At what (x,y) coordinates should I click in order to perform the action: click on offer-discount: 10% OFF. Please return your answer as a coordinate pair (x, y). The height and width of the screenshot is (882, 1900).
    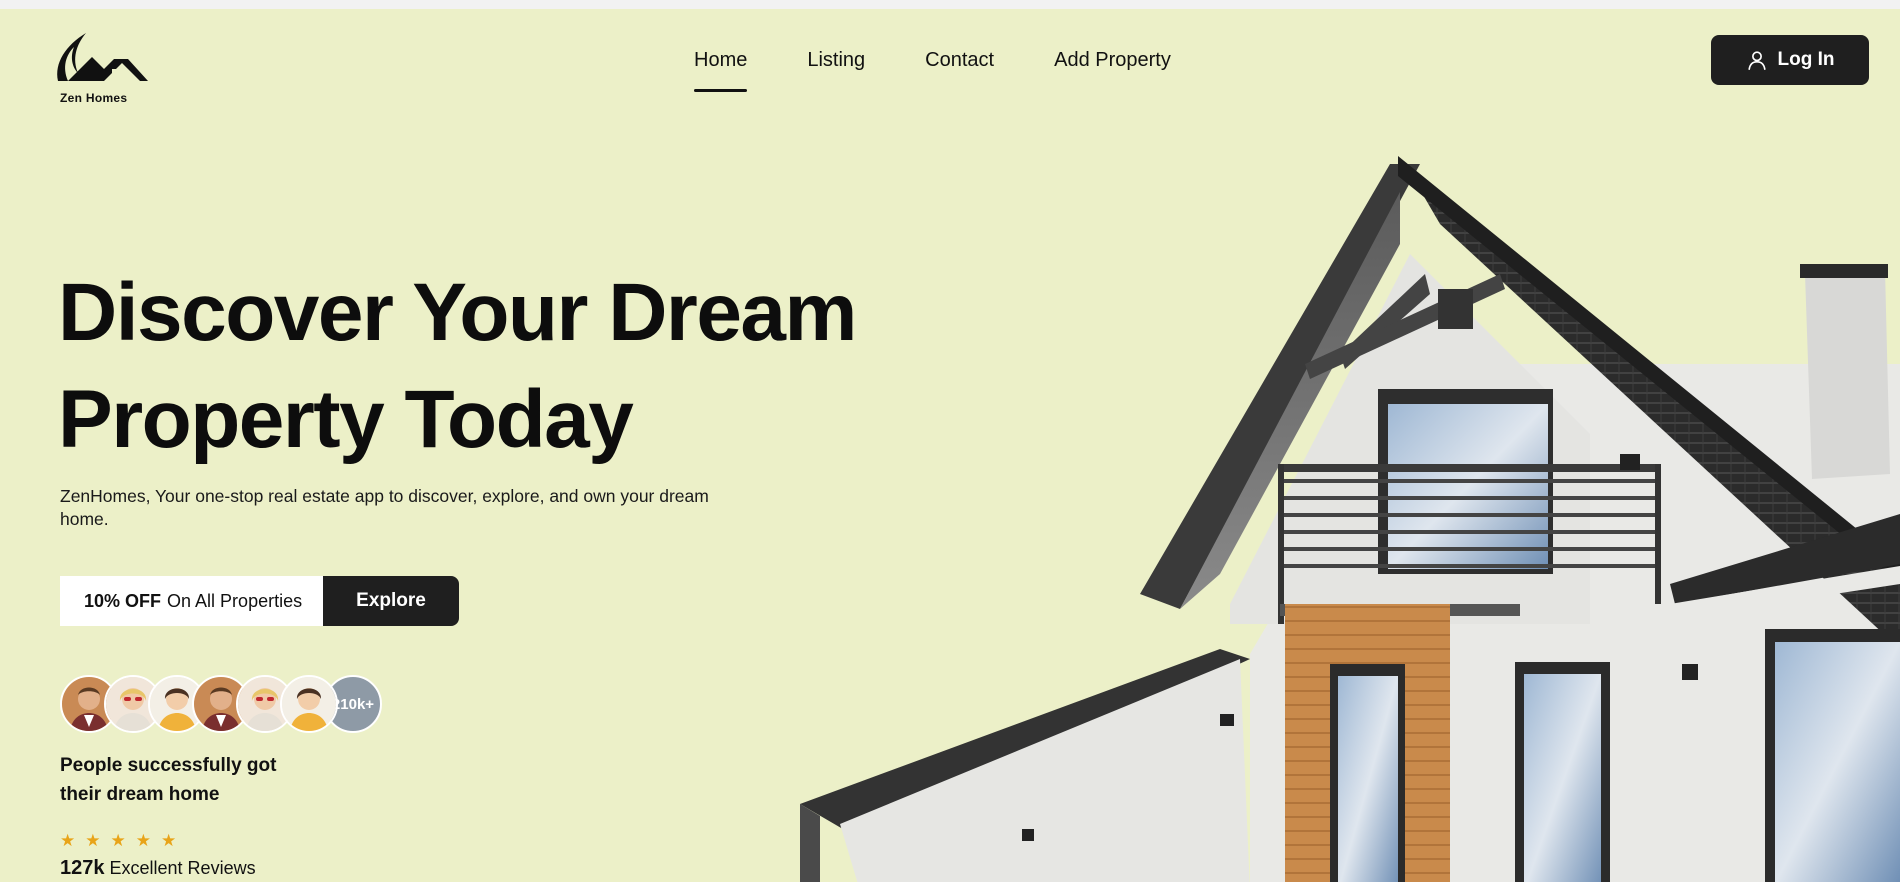
    Looking at the image, I should click on (123, 600).